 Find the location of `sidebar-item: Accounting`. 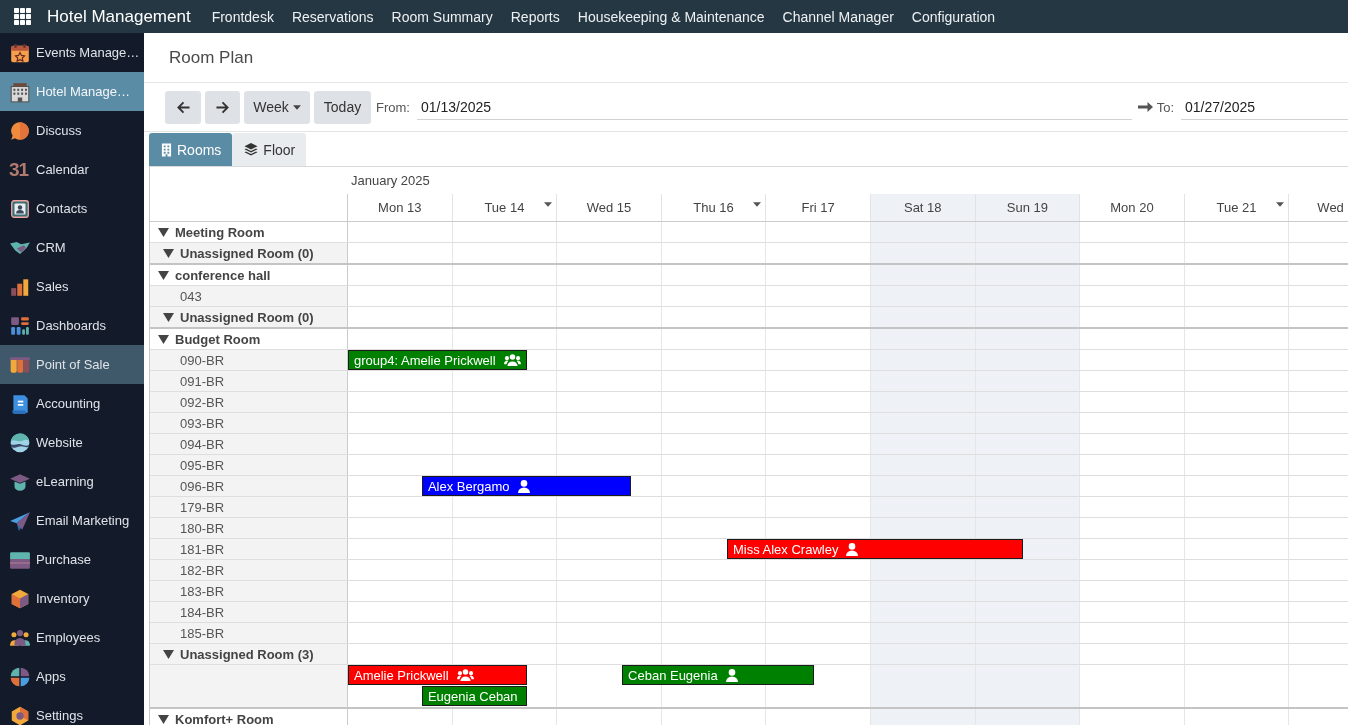

sidebar-item: Accounting is located at coordinates (72, 403).